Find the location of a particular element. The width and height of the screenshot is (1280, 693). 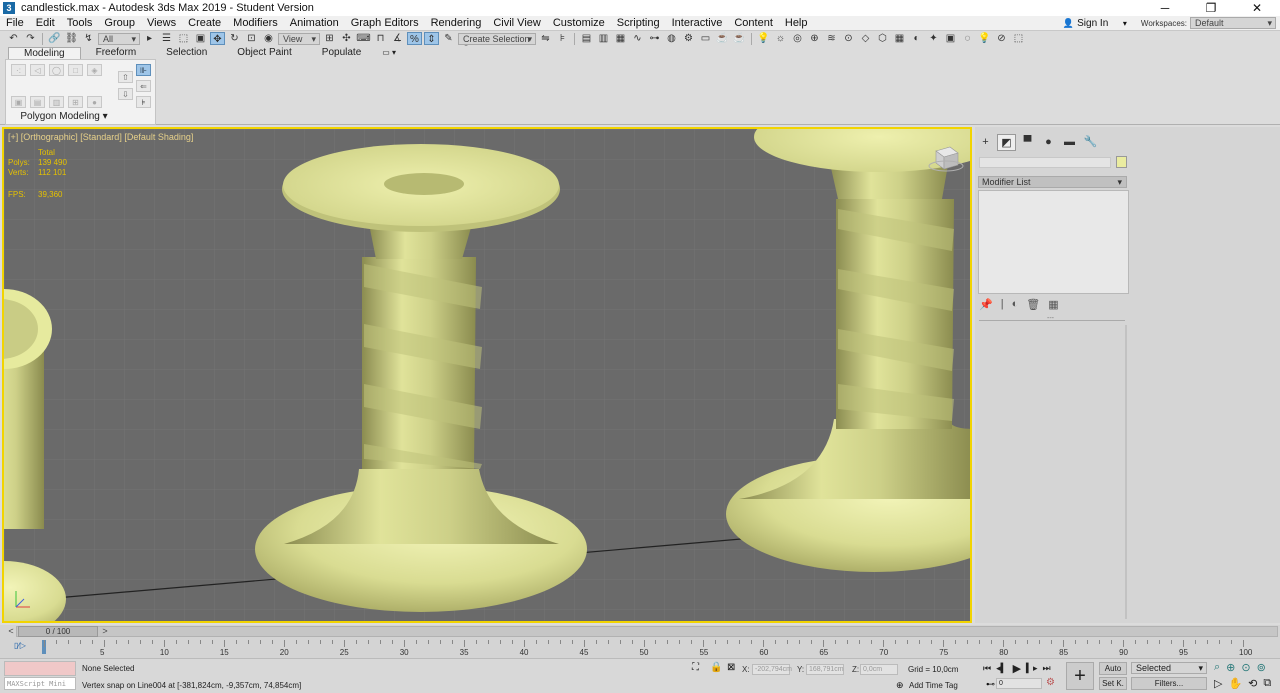

quickslice-icon: ⊧ is located at coordinates (143, 102).